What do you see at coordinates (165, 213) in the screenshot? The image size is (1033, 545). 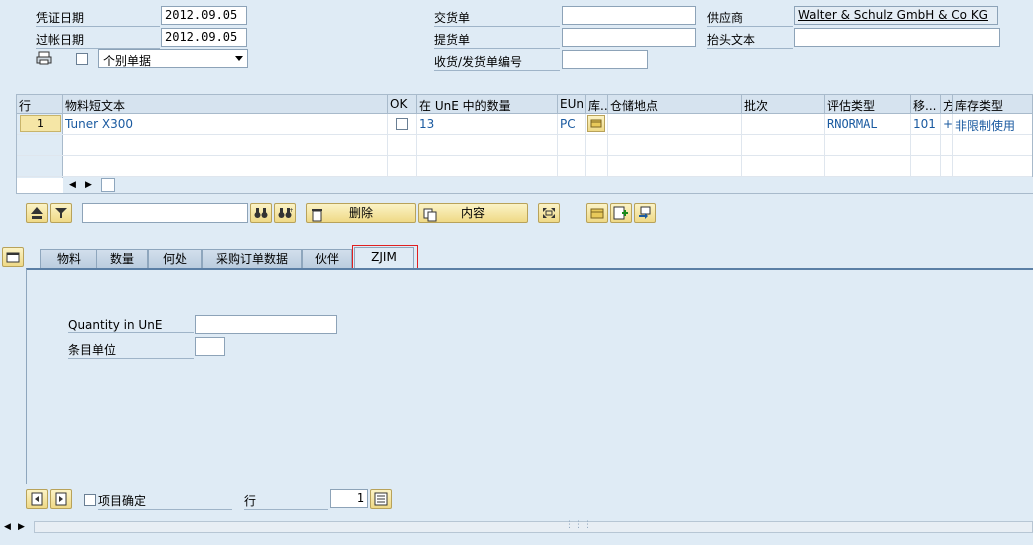 I see `toolbar-search-input` at bounding box center [165, 213].